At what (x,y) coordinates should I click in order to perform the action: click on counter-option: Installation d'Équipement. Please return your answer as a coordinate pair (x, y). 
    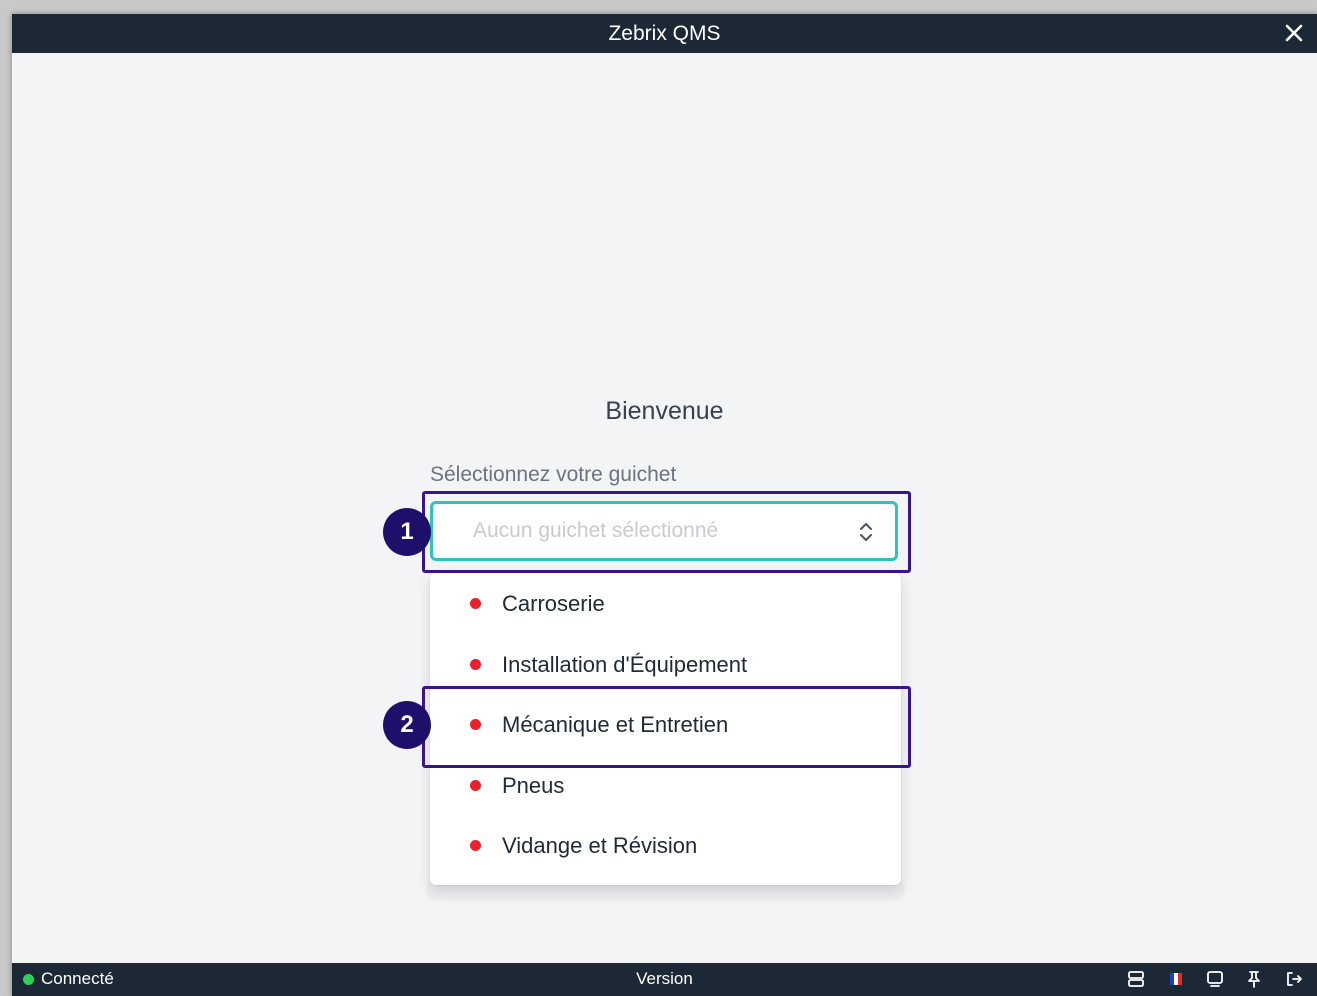
    Looking at the image, I should click on (665, 664).